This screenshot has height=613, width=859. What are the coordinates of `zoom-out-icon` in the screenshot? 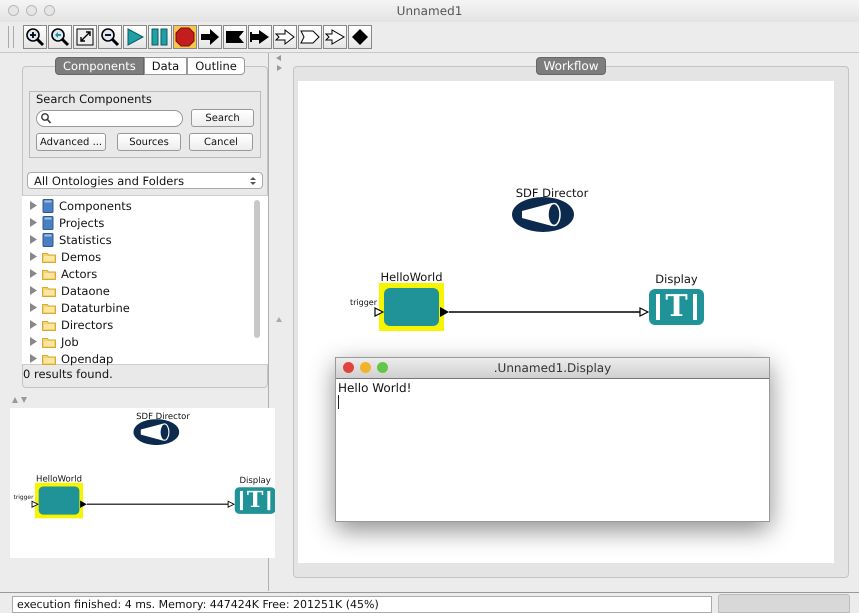 It's located at (110, 37).